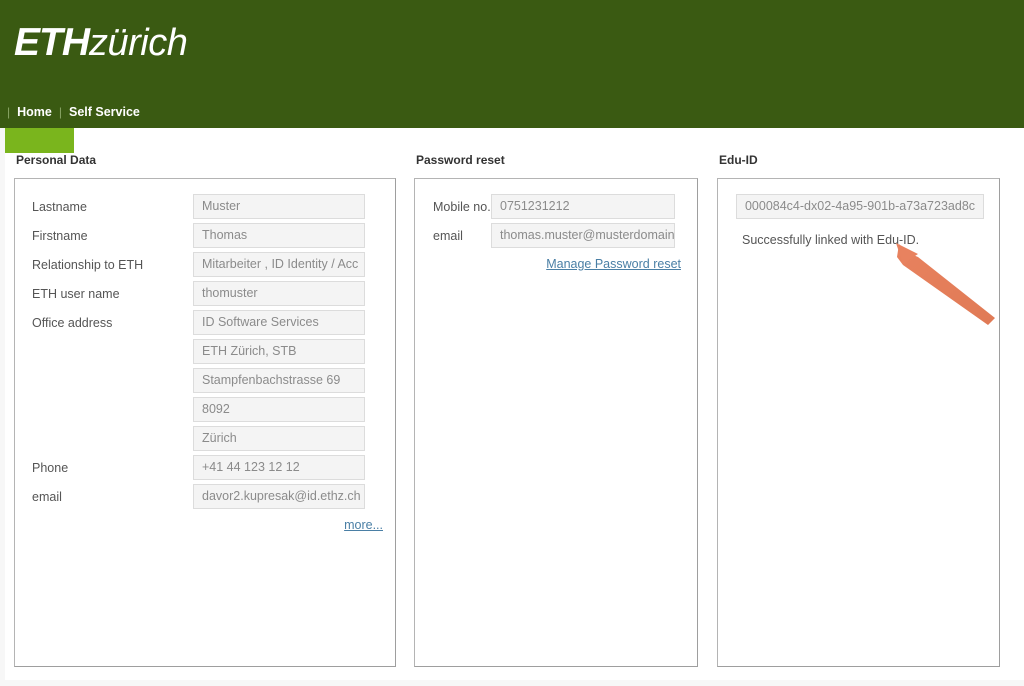 The height and width of the screenshot is (686, 1024). What do you see at coordinates (60, 235) in the screenshot?
I see `field-label-firstname: Firstname` at bounding box center [60, 235].